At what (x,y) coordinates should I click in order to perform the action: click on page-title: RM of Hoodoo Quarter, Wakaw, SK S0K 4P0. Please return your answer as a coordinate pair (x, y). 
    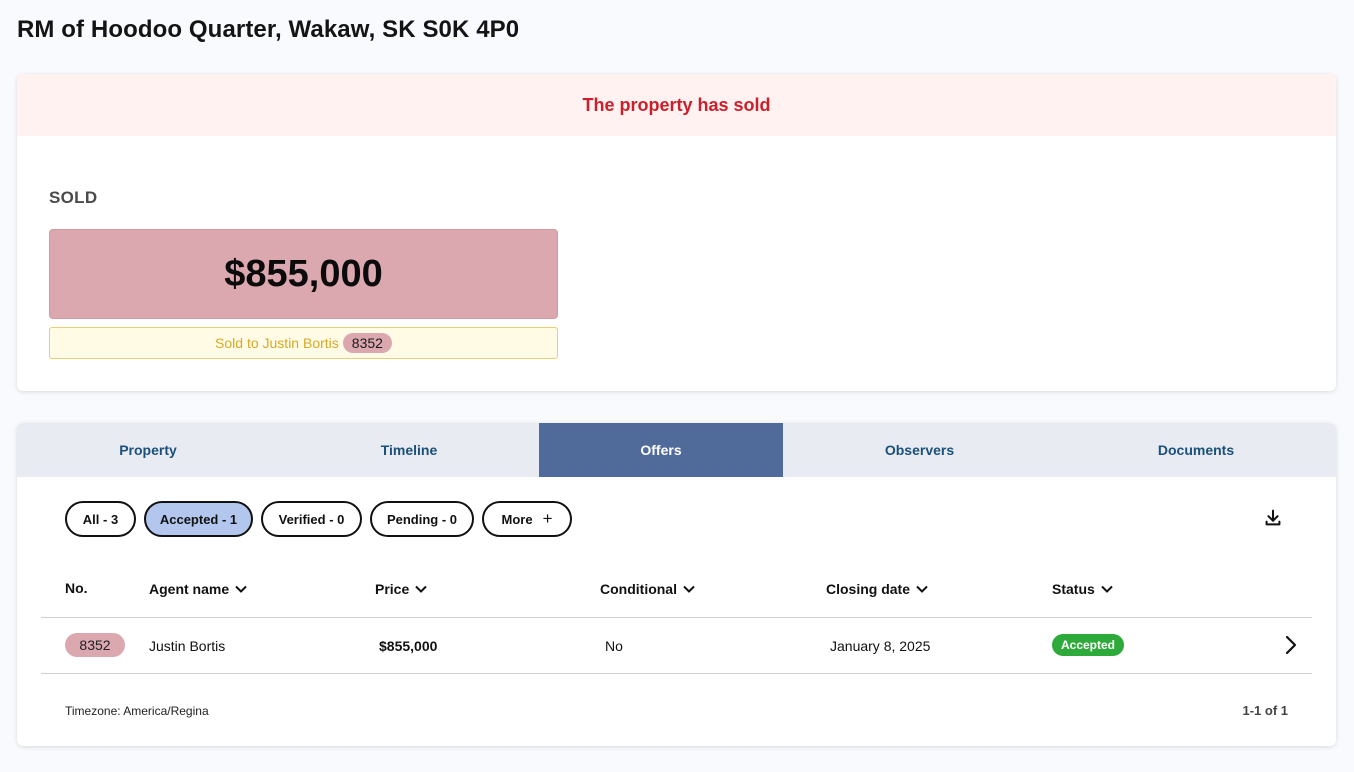
    Looking at the image, I should click on (268, 29).